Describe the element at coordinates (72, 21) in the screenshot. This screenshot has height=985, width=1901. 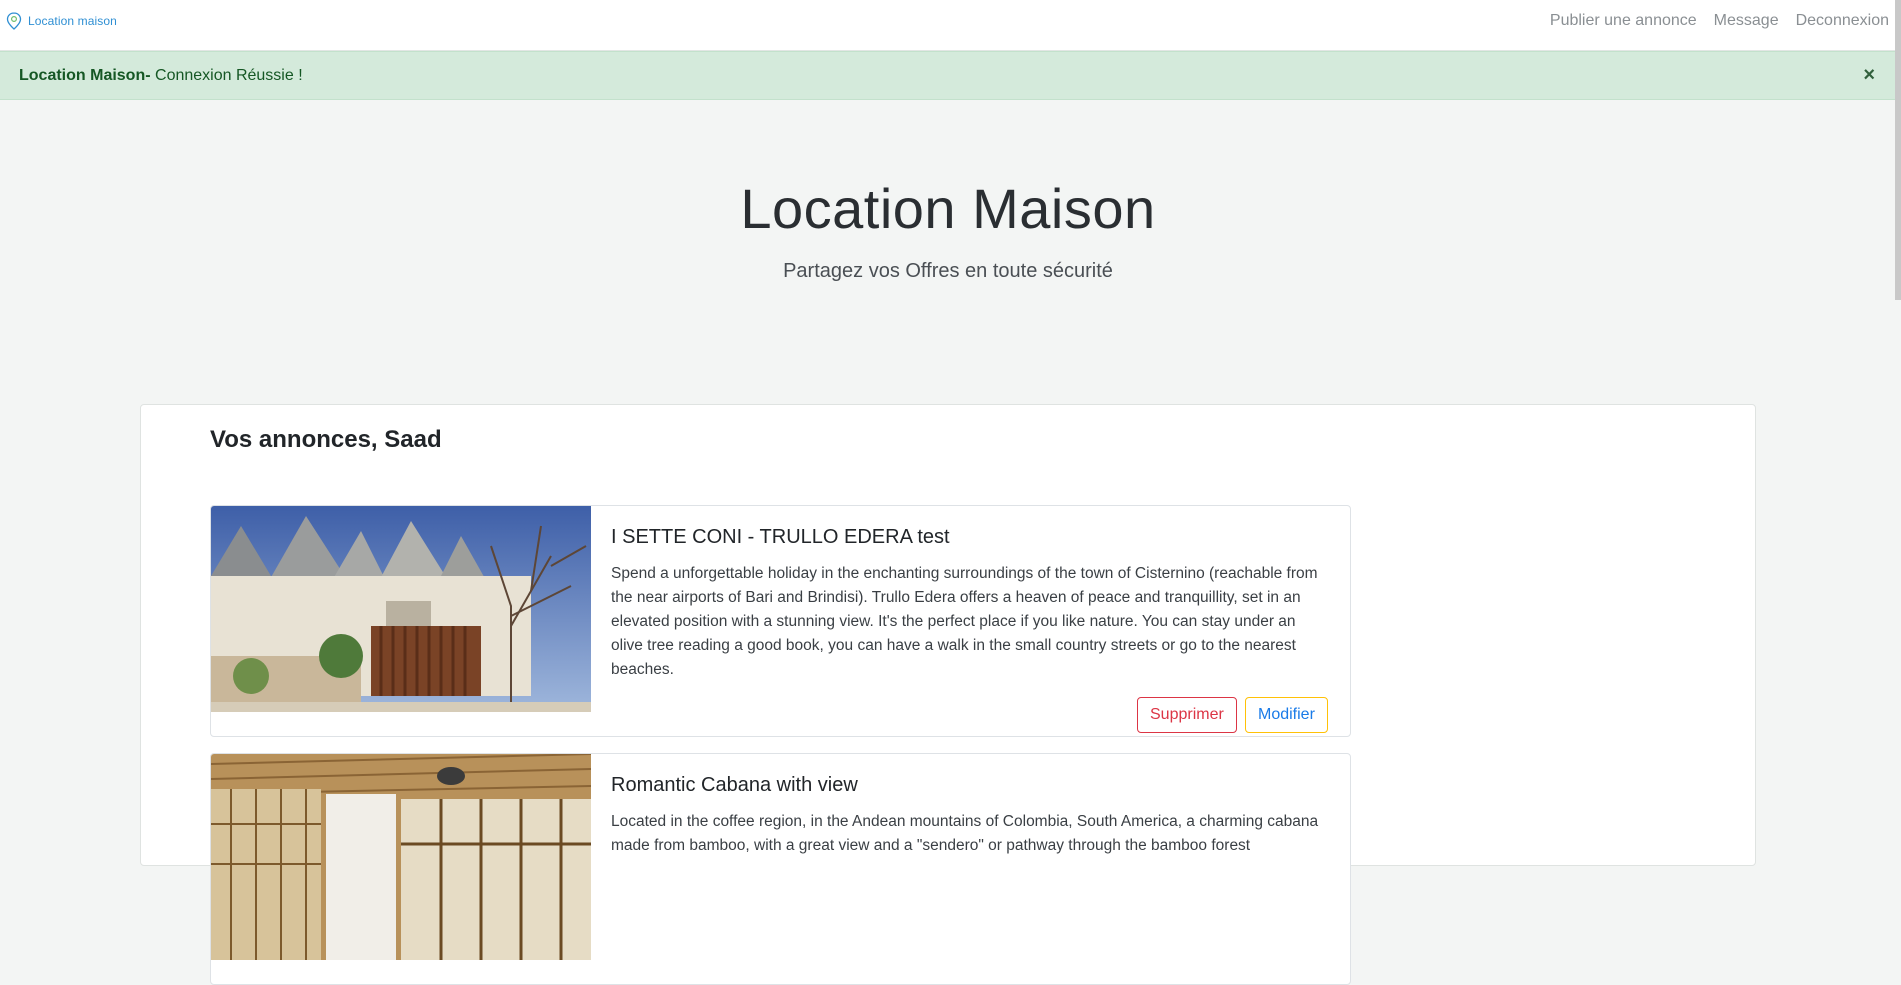
I see `brand-name: Location maison` at that location.